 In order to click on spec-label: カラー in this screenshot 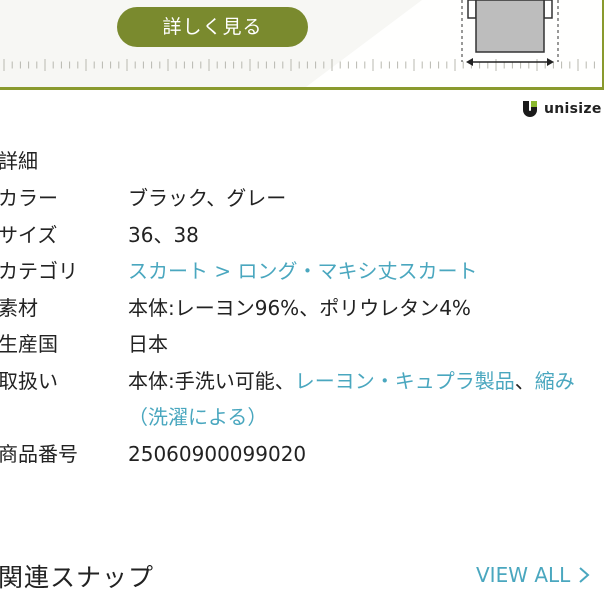, I will do `click(29, 198)`.